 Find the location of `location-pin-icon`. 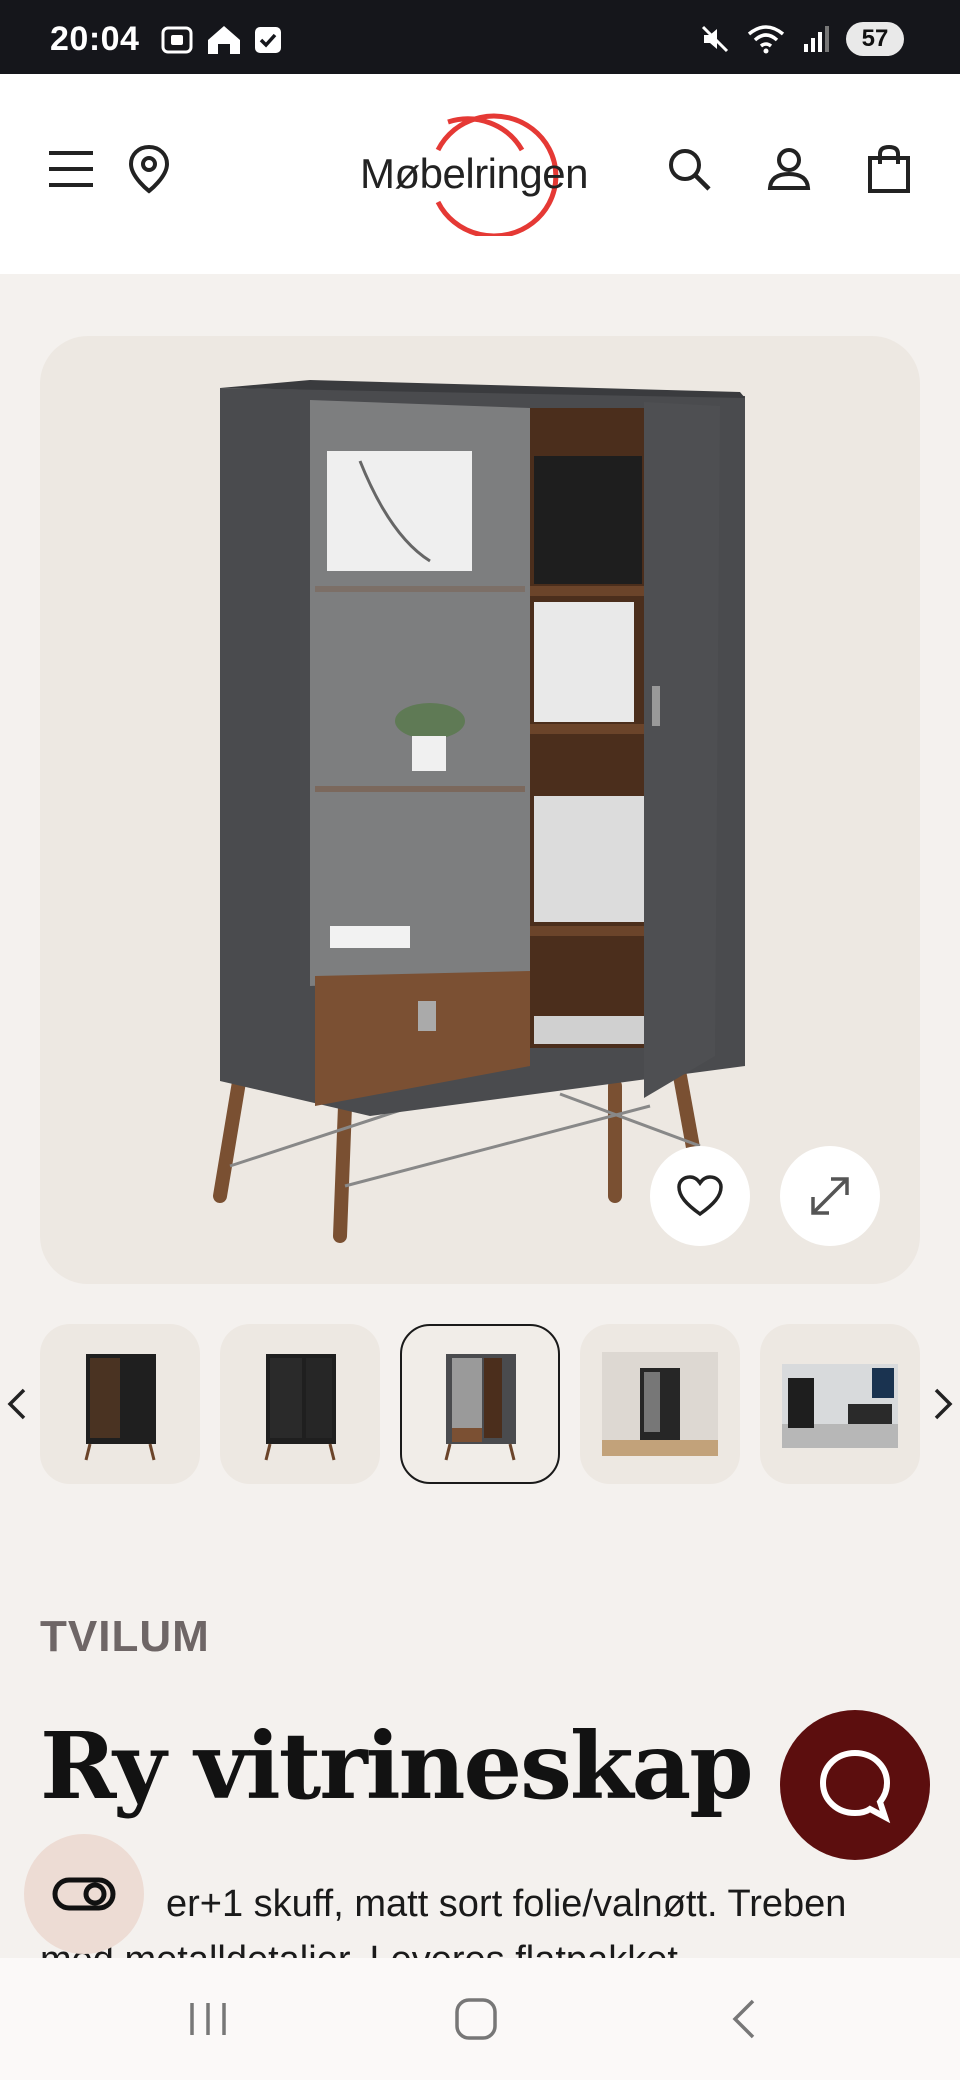

location-pin-icon is located at coordinates (149, 169).